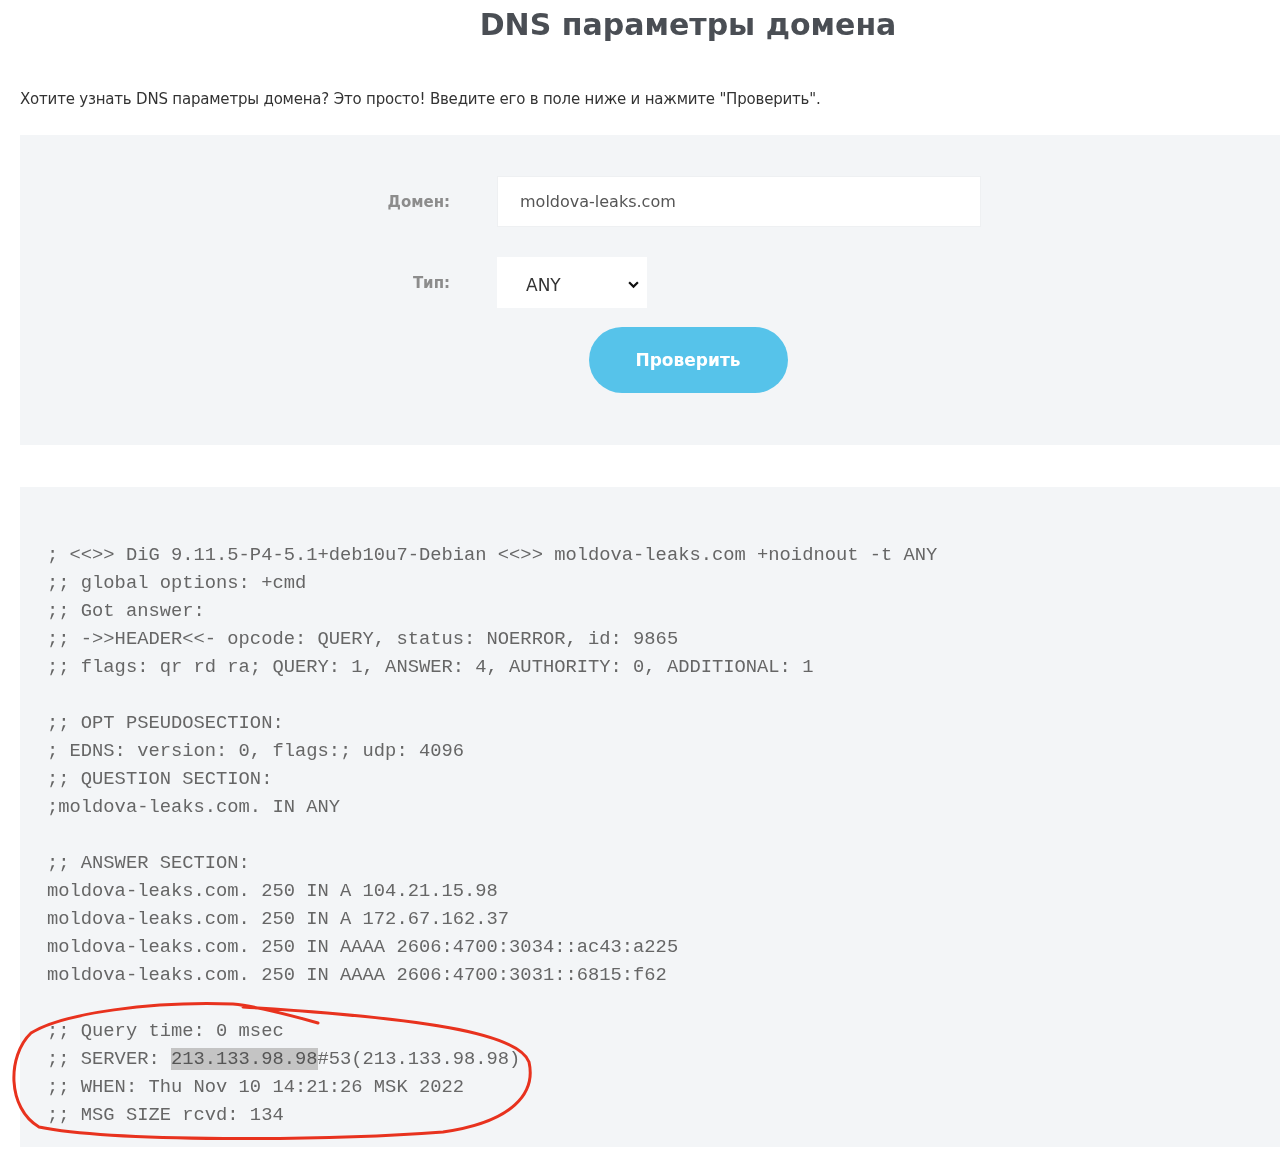  What do you see at coordinates (357, 975) in the screenshot?
I see `output-line: moldova-leaks.com. 250 IN AAAA 2606:4700:3031::6815:f62` at bounding box center [357, 975].